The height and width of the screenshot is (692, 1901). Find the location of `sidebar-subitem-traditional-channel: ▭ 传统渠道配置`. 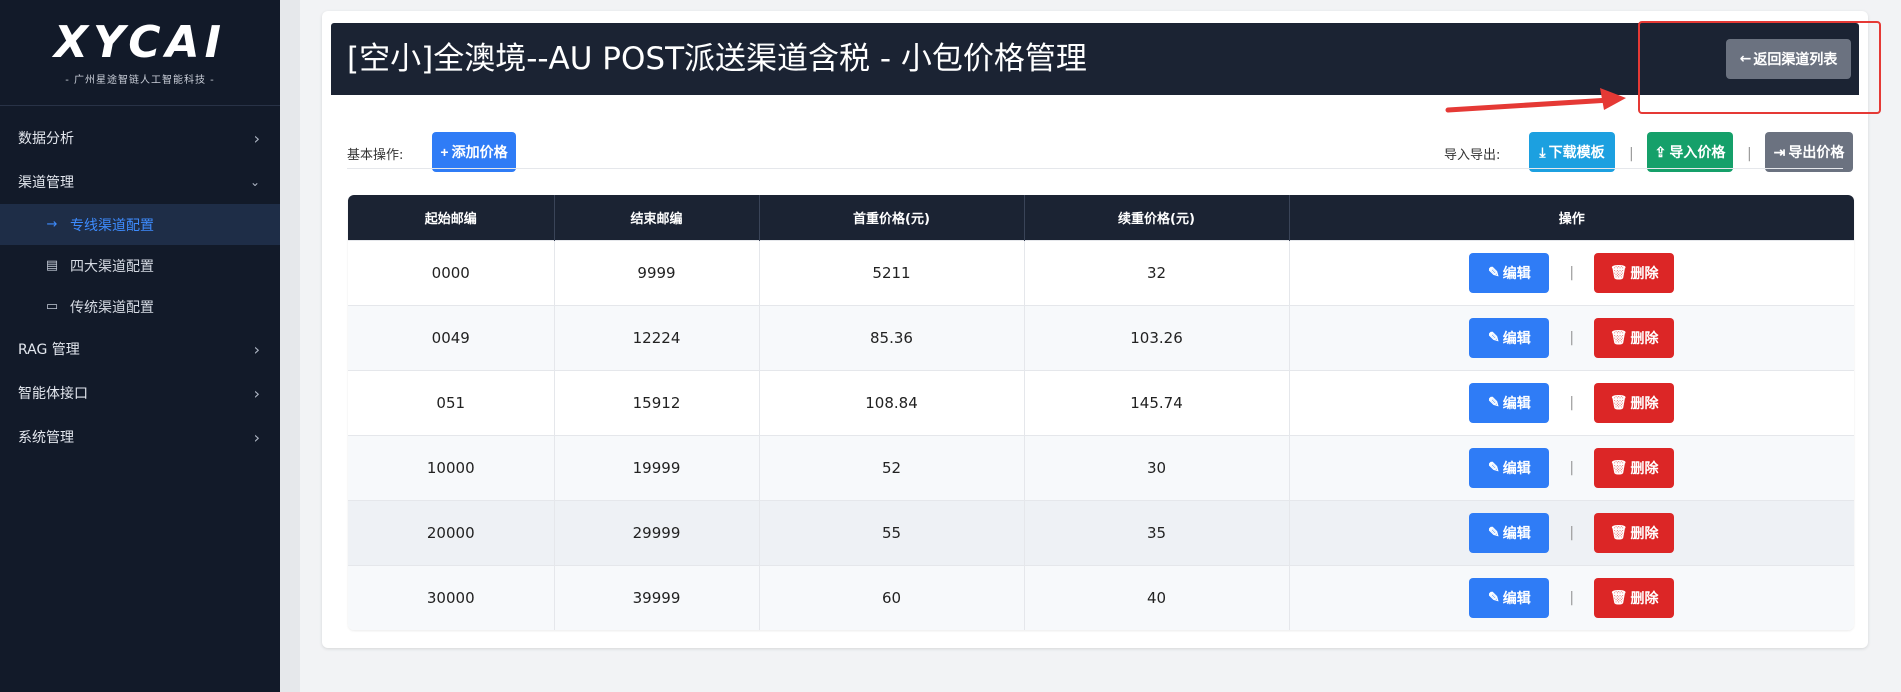

sidebar-subitem-traditional-channel: ▭ 传统渠道配置 is located at coordinates (140, 306).